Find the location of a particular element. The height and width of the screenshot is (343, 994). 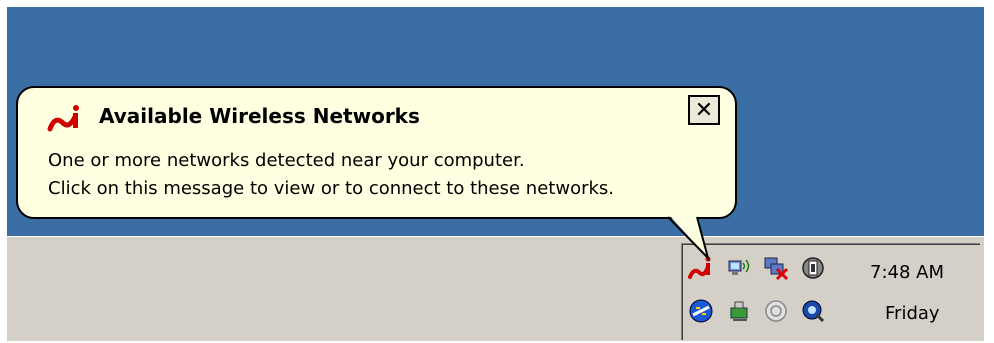

network-disconnected-icon is located at coordinates (776, 268).